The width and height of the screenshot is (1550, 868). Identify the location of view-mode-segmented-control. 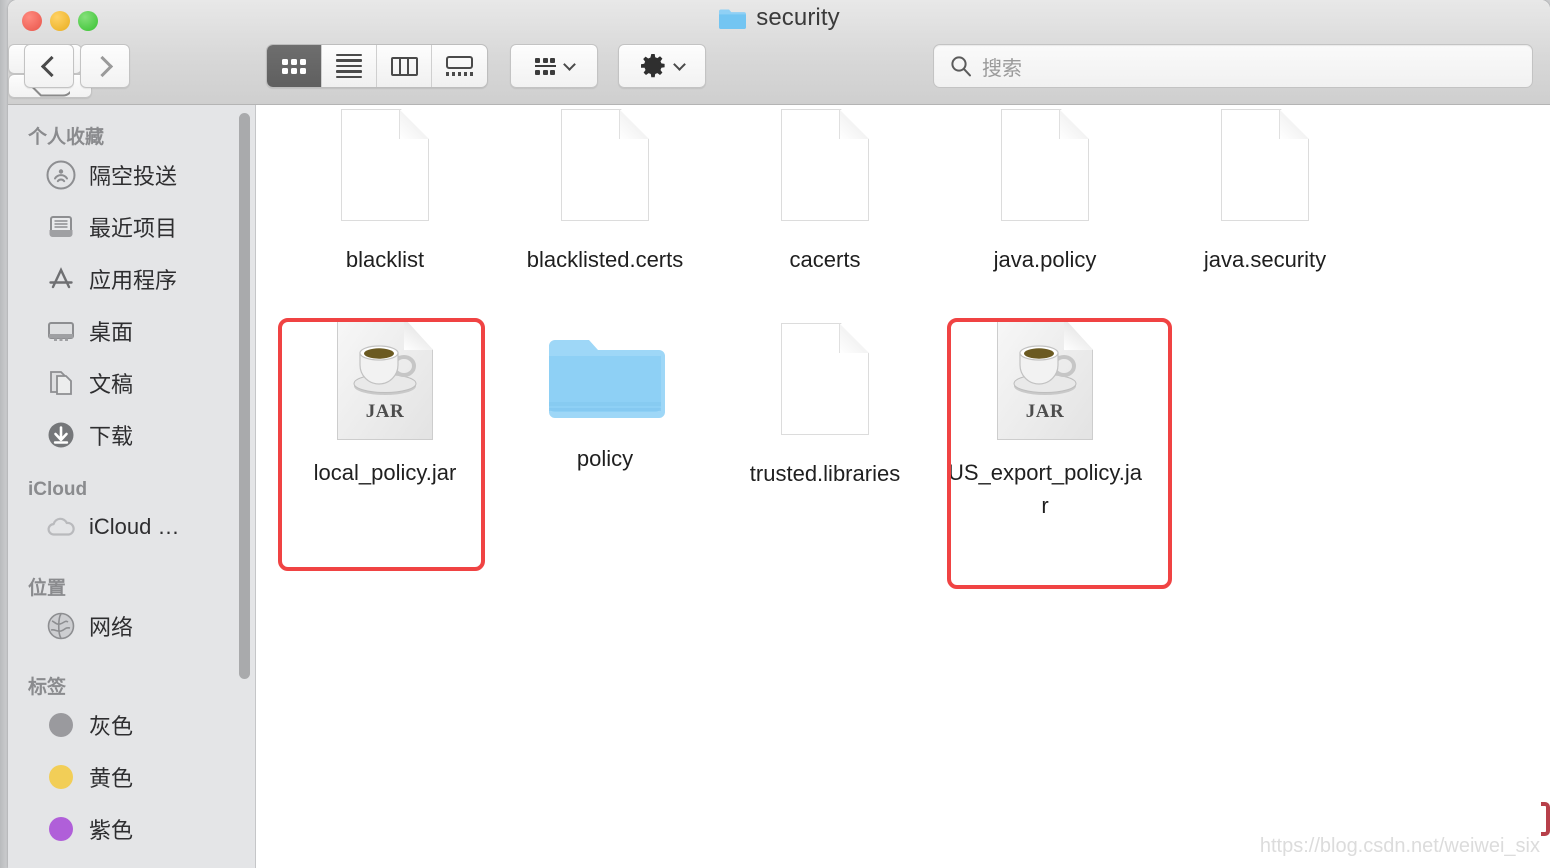
(377, 66).